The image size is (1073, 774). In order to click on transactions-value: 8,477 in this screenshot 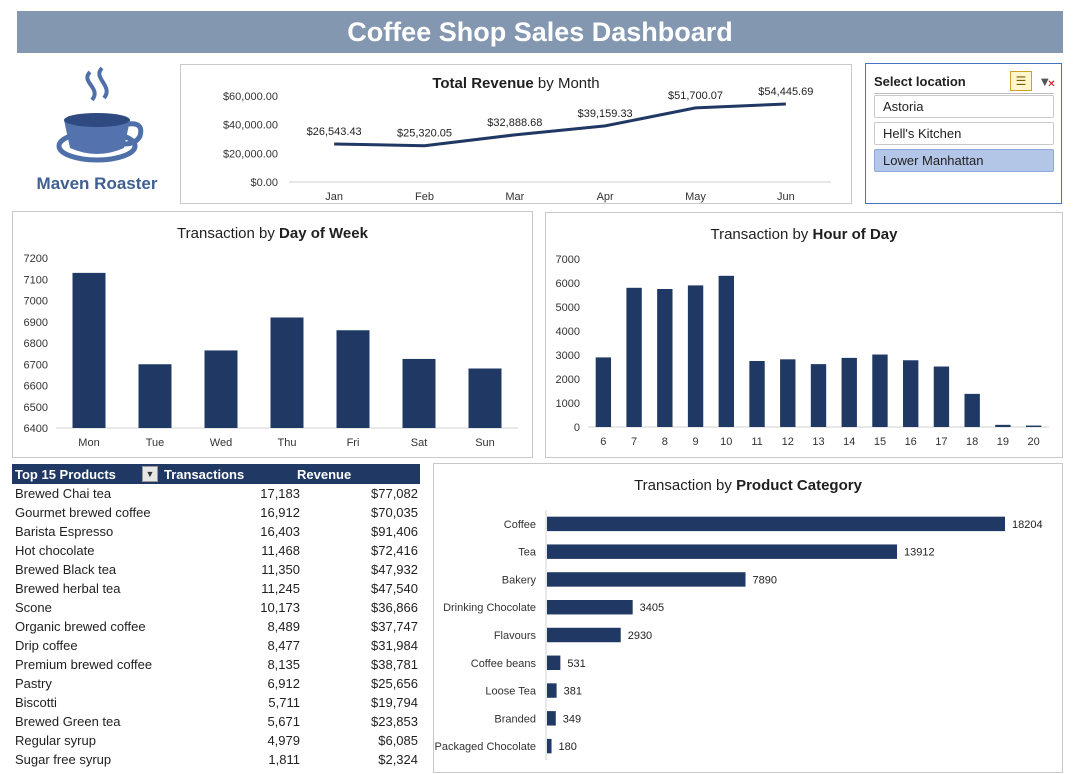, I will do `click(283, 645)`.